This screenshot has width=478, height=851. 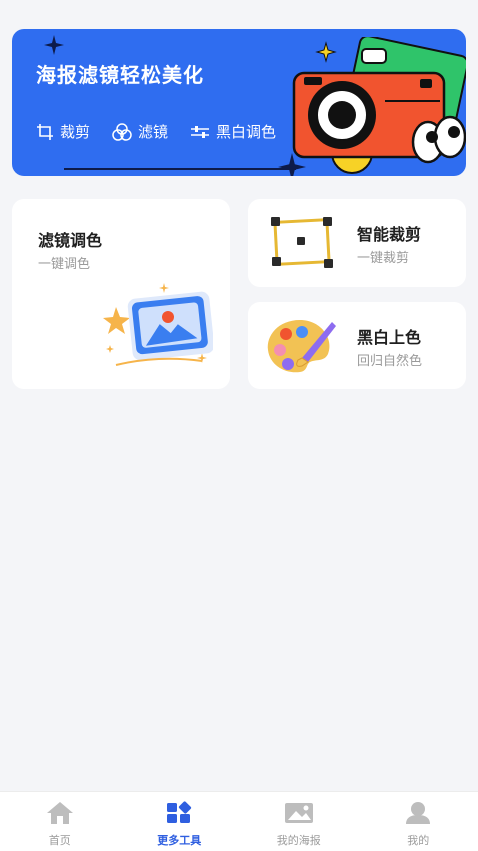 I want to click on filter-icon, so click(x=122, y=132).